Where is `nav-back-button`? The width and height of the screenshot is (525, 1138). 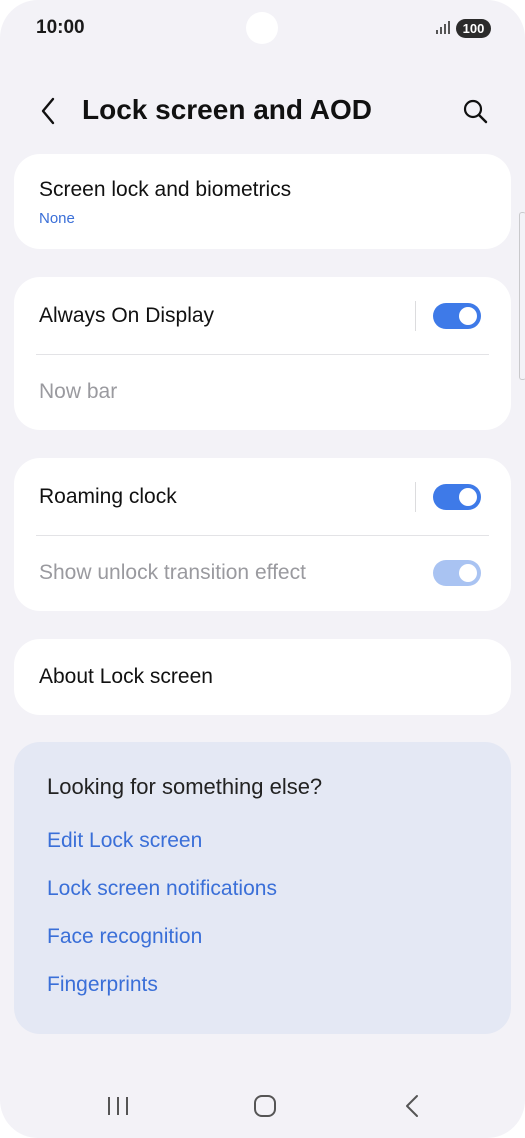
nav-back-button is located at coordinates (412, 1106).